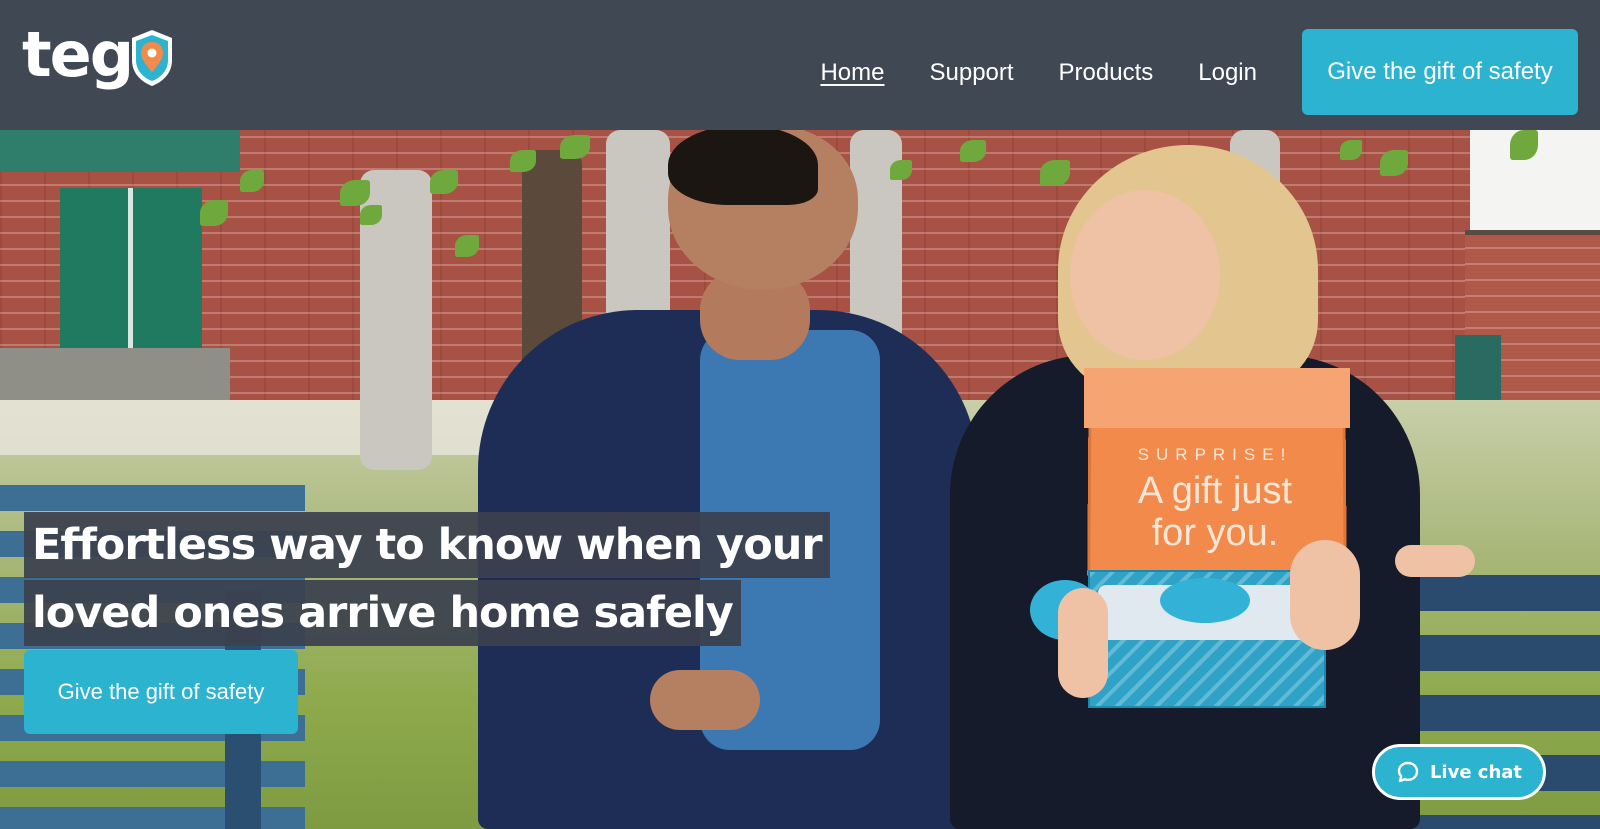 Image resolution: width=1600 pixels, height=829 pixels. Describe the element at coordinates (1440, 72) in the screenshot. I see `header-gift-button: Give the gift of safety` at that location.